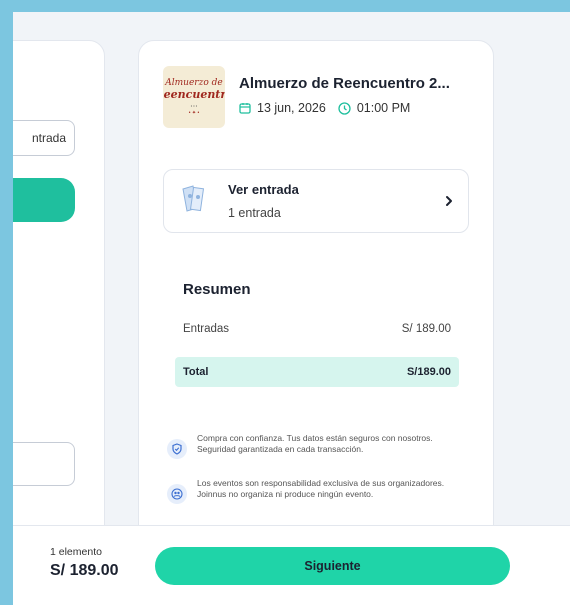  What do you see at coordinates (194, 113) in the screenshot?
I see `event-thumb-line: • ✦ •` at bounding box center [194, 113].